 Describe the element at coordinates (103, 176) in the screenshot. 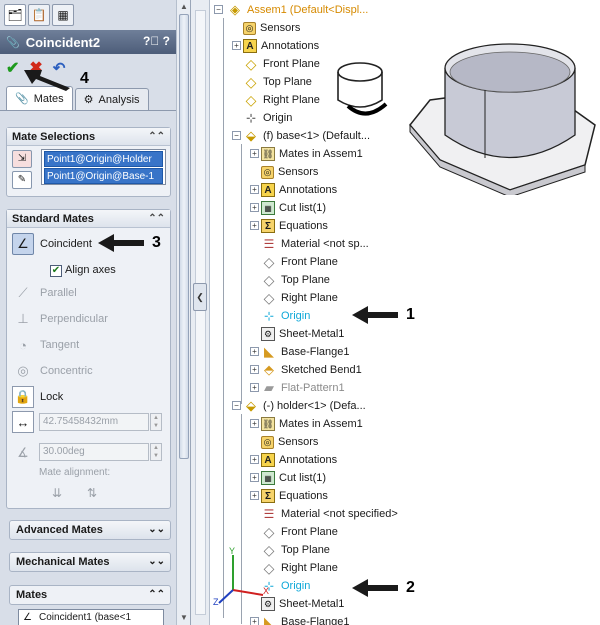

I see `list-item: Point1@Origin@Base-1` at that location.